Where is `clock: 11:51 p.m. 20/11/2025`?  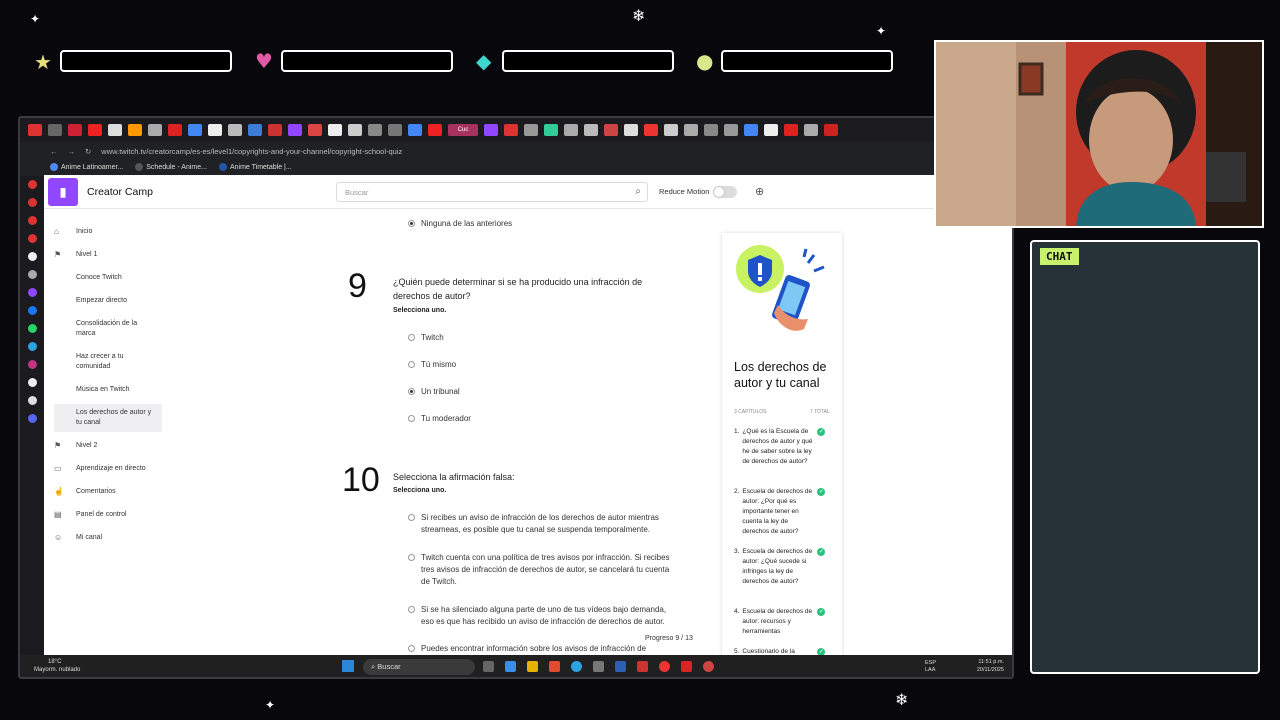 clock: 11:51 p.m. 20/11/2025 is located at coordinates (990, 666).